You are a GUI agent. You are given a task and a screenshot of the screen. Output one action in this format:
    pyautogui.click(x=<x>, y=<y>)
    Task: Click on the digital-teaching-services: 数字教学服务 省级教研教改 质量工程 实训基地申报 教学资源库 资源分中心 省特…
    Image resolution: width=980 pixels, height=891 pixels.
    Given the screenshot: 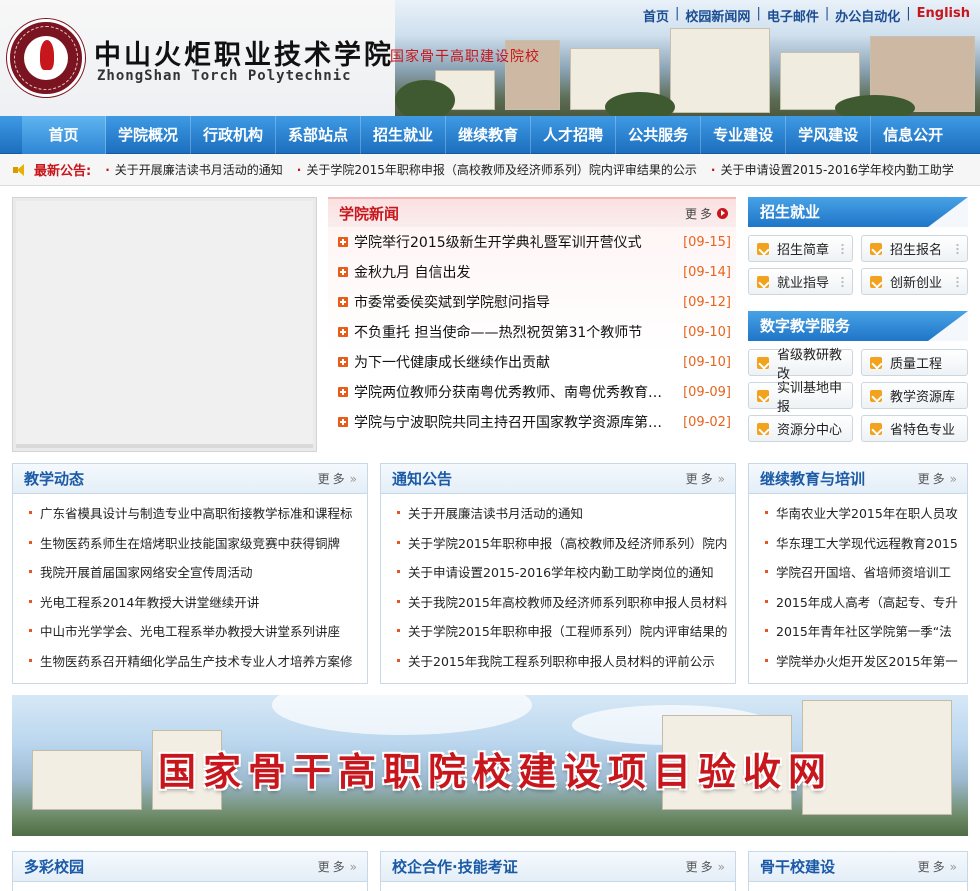 What is the action you would take?
    pyautogui.click(x=858, y=376)
    